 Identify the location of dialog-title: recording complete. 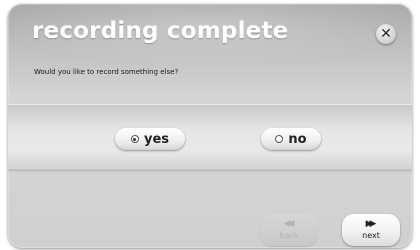
(160, 31).